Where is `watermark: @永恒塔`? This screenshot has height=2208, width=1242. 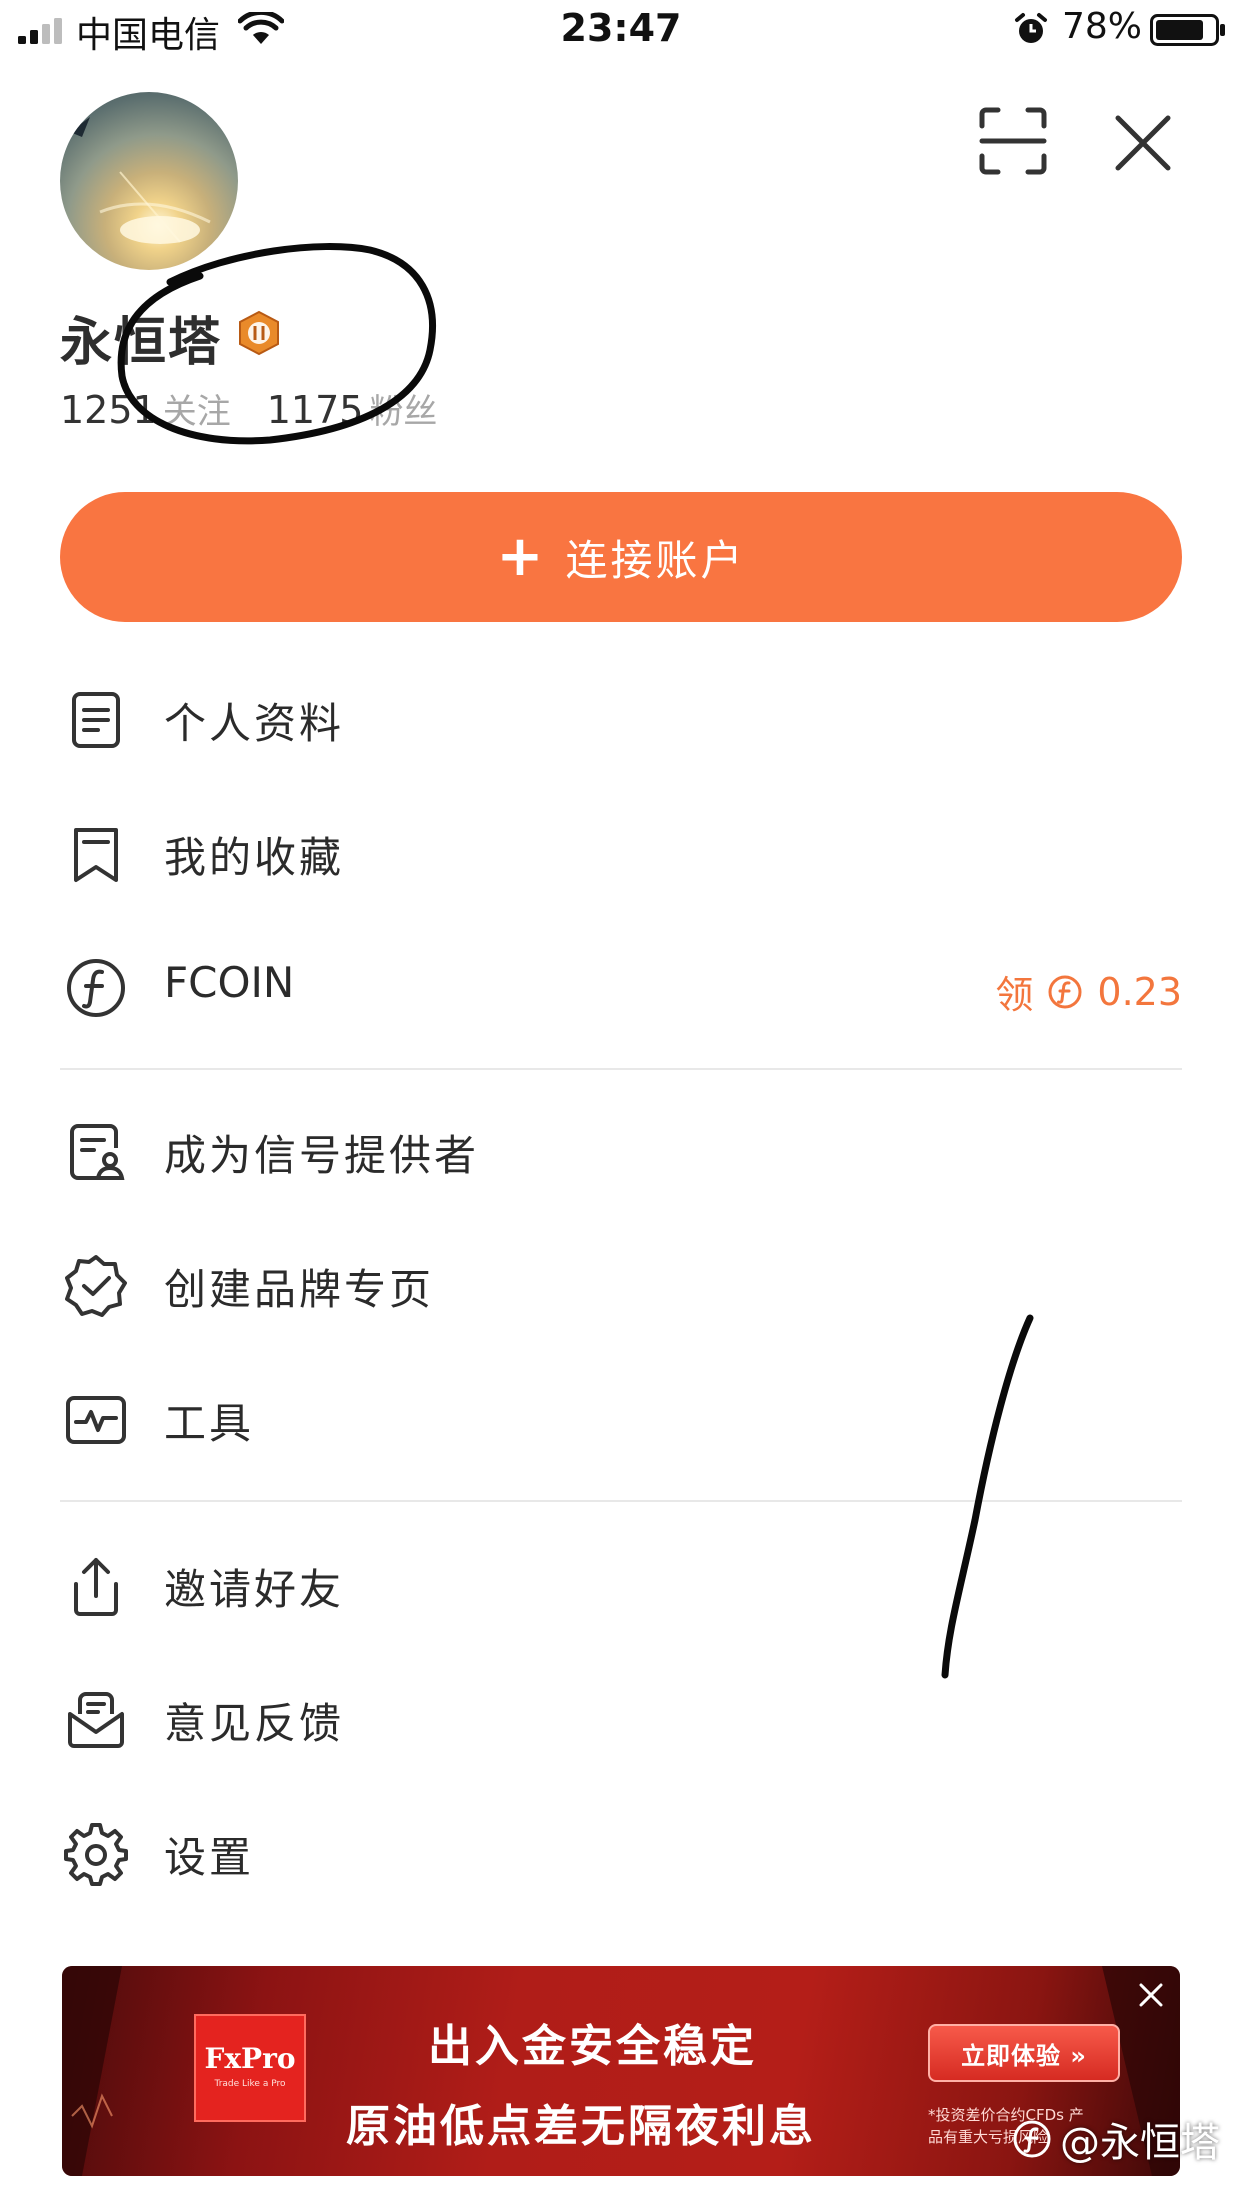
watermark: @永恒塔 is located at coordinates (1116, 2139).